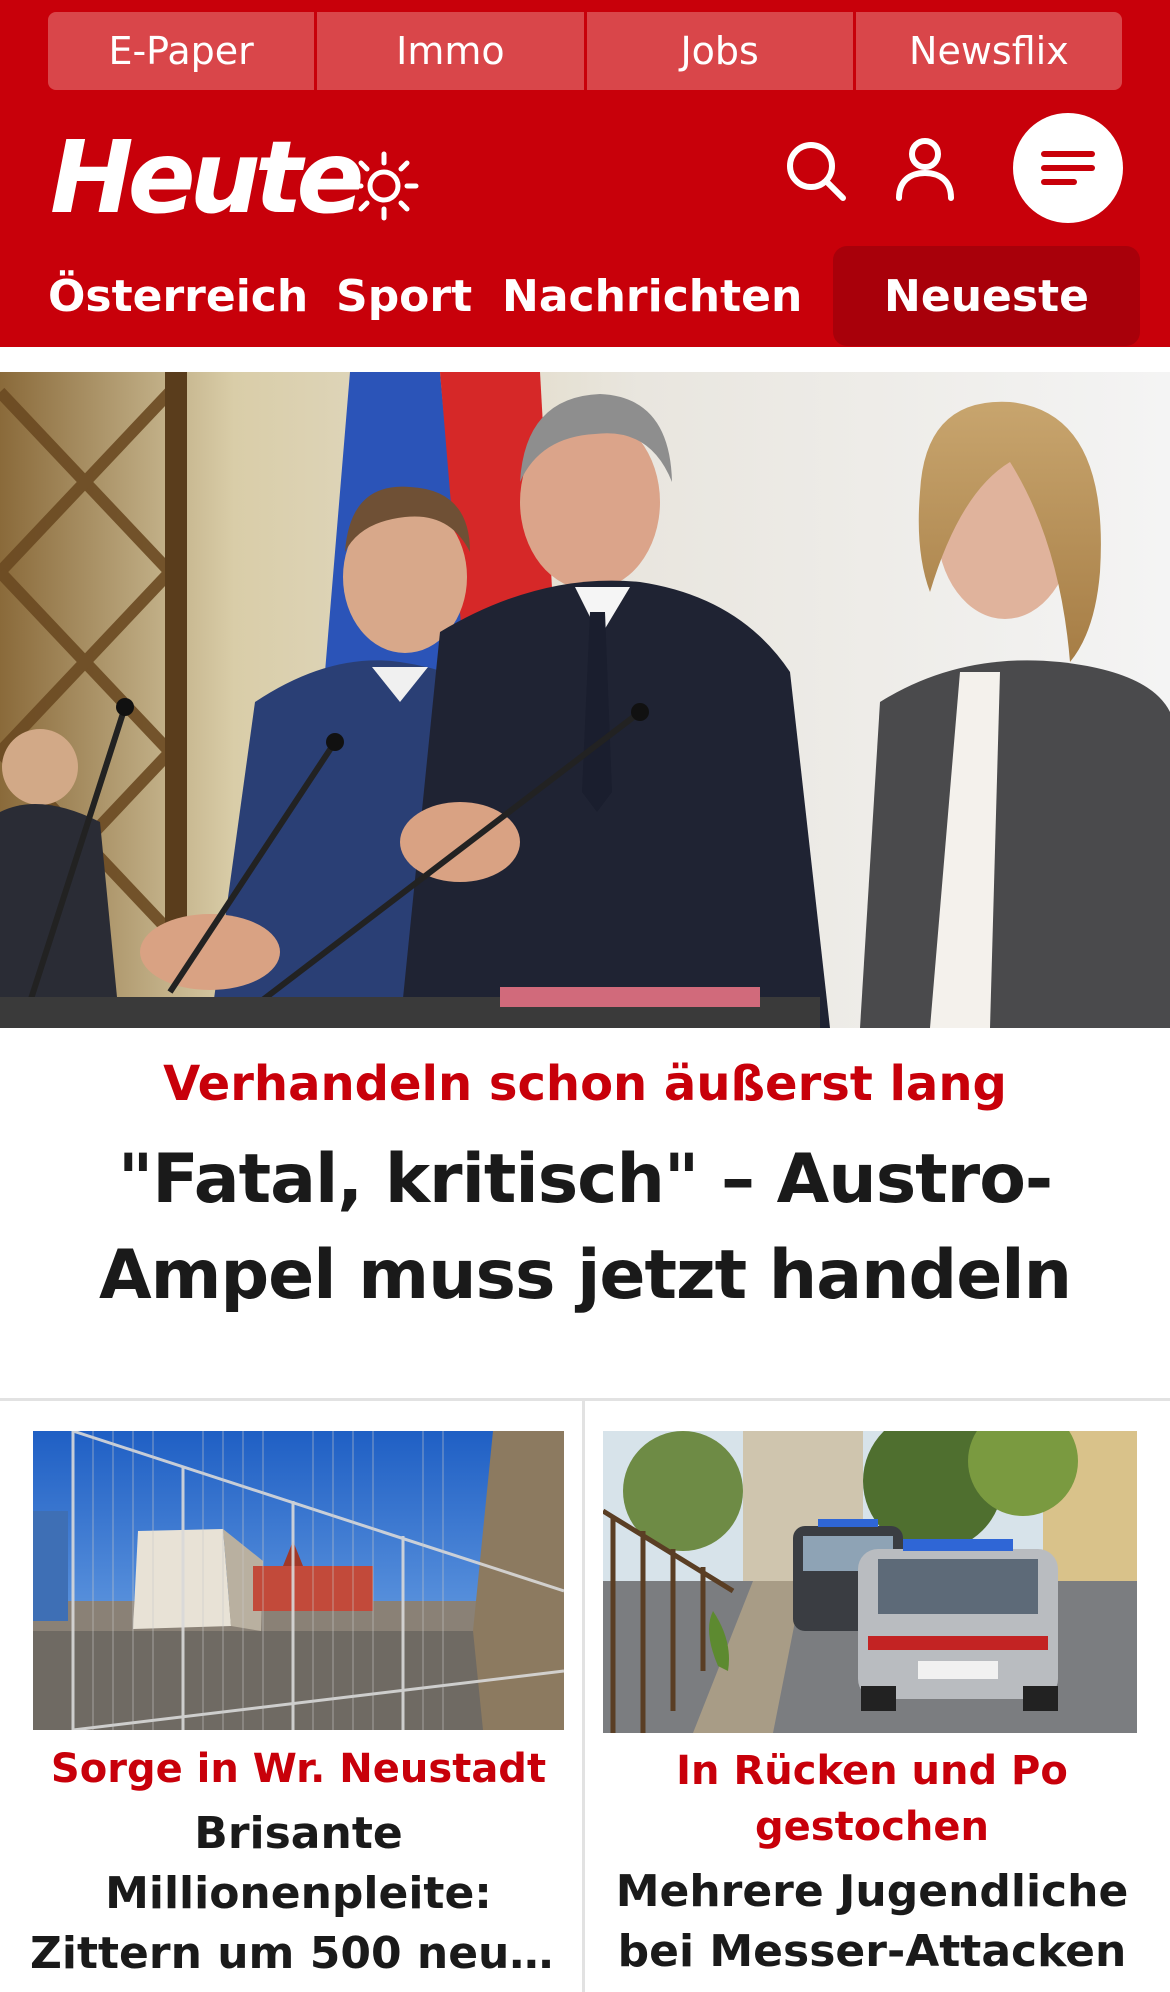  I want to click on card-kicker-1: Sorge in Wr. Neustadt, so click(298, 1769).